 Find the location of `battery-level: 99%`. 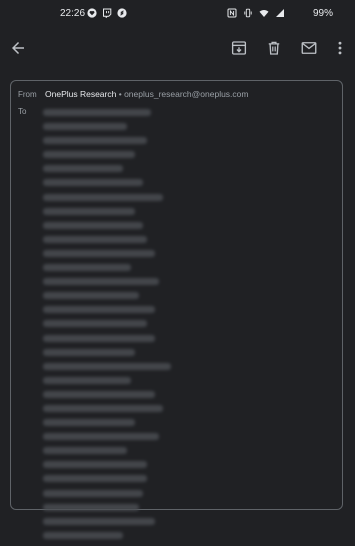

battery-level: 99% is located at coordinates (322, 13).